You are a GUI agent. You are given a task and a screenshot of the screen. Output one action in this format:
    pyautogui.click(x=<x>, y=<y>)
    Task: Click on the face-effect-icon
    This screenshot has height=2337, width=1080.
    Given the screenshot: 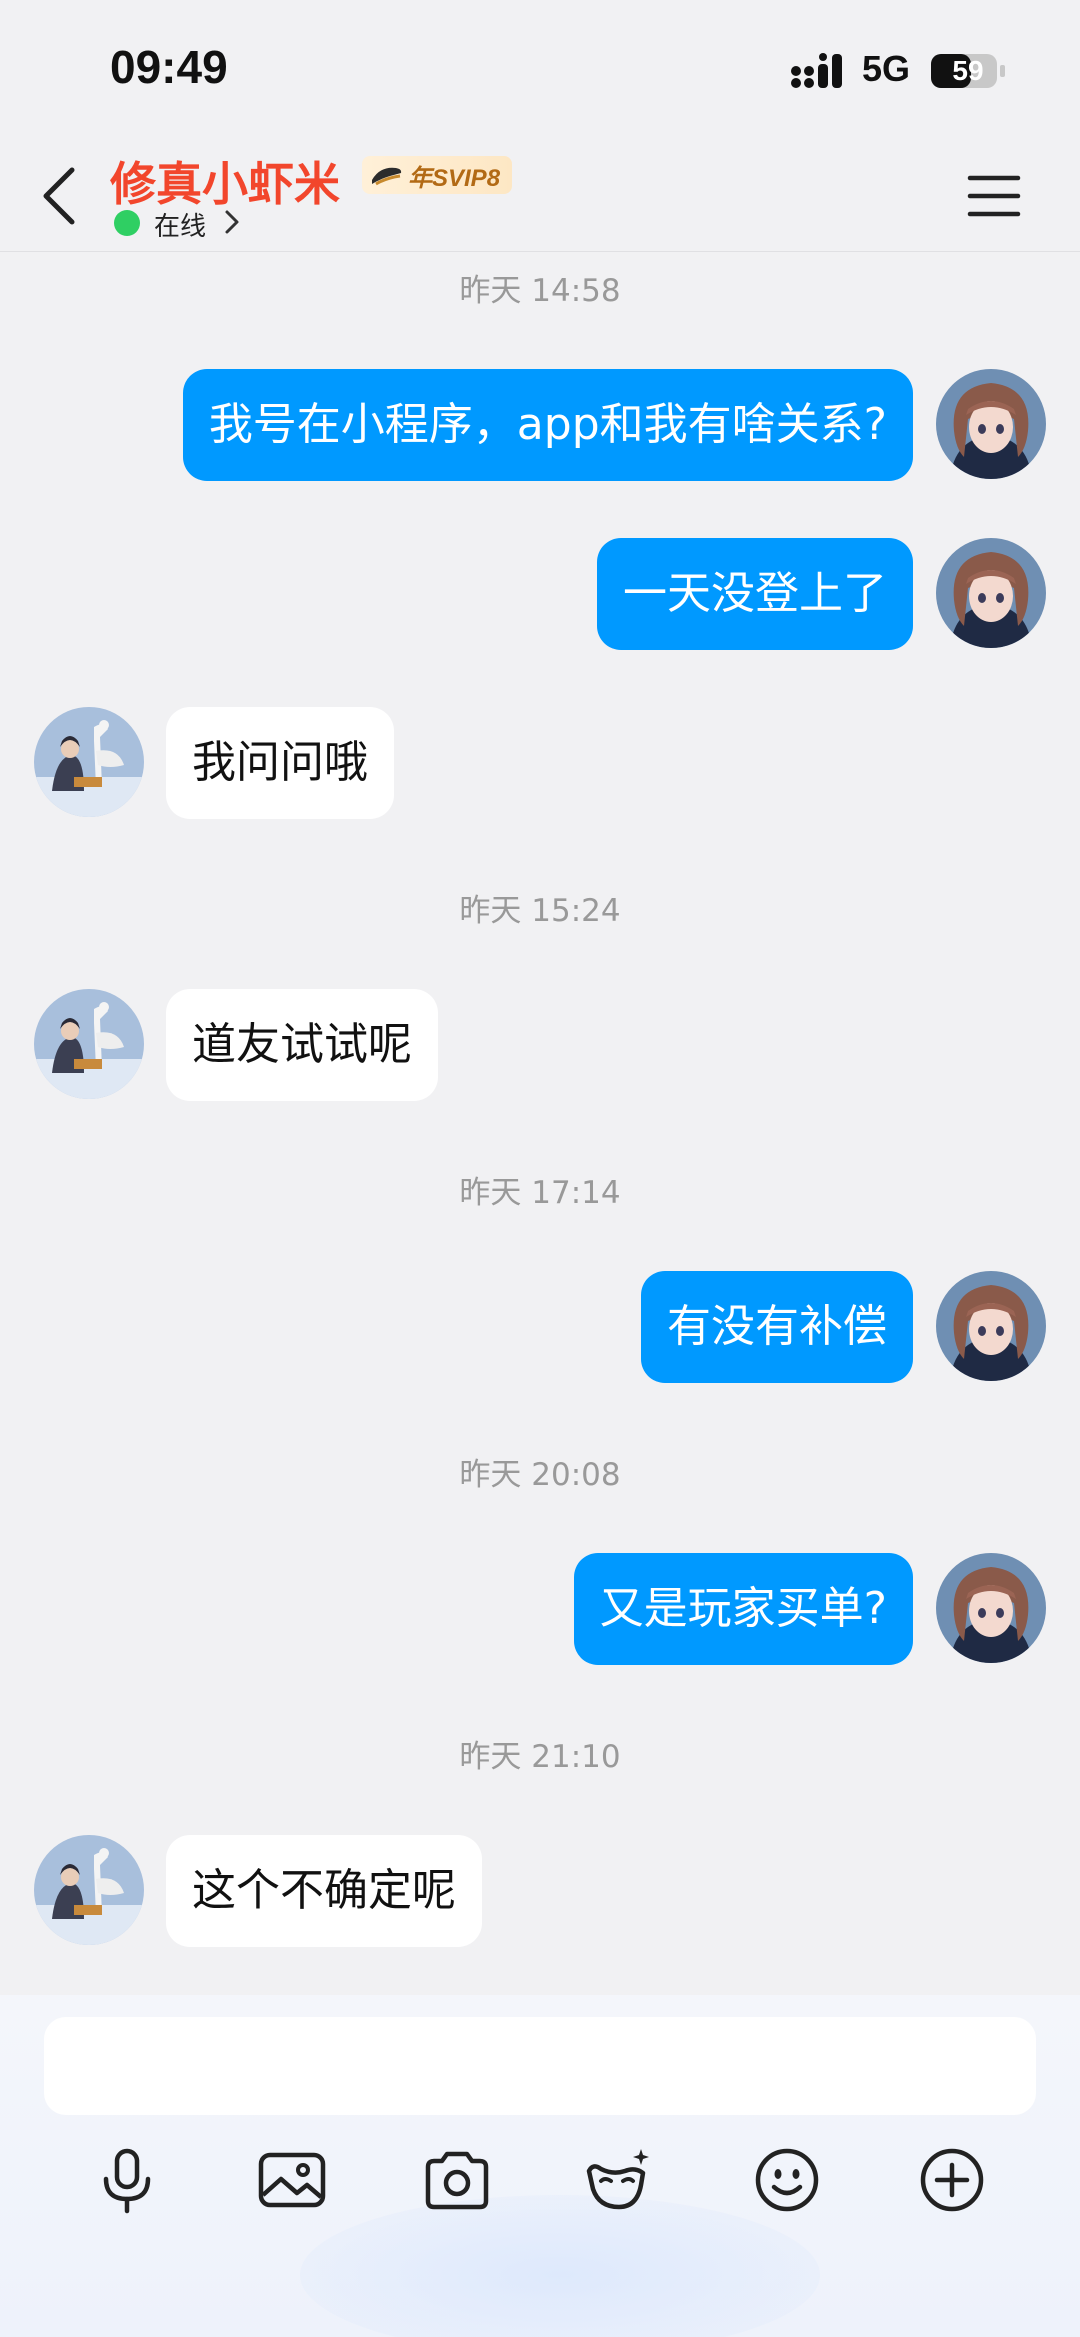 What is the action you would take?
    pyautogui.click(x=618, y=2180)
    